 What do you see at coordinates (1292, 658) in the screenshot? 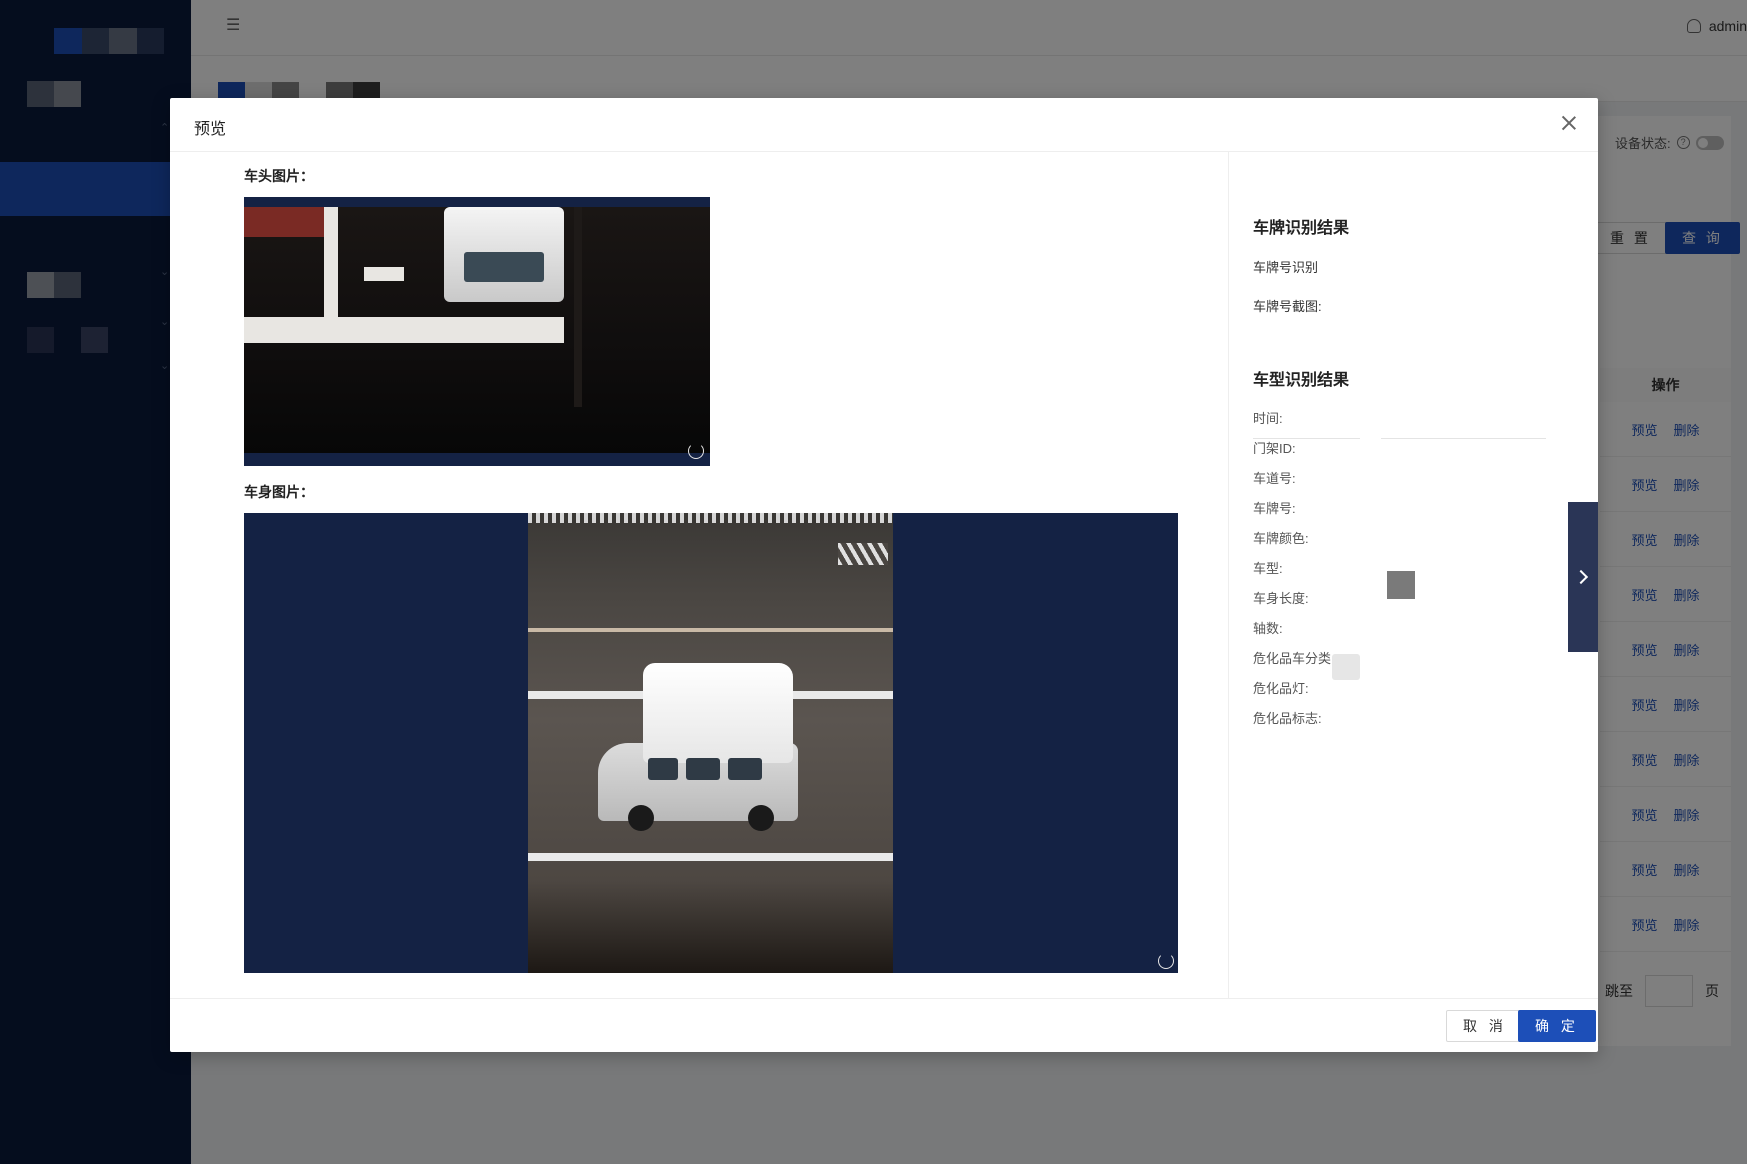
I see `field-hazmat-class: 危化品车分类` at bounding box center [1292, 658].